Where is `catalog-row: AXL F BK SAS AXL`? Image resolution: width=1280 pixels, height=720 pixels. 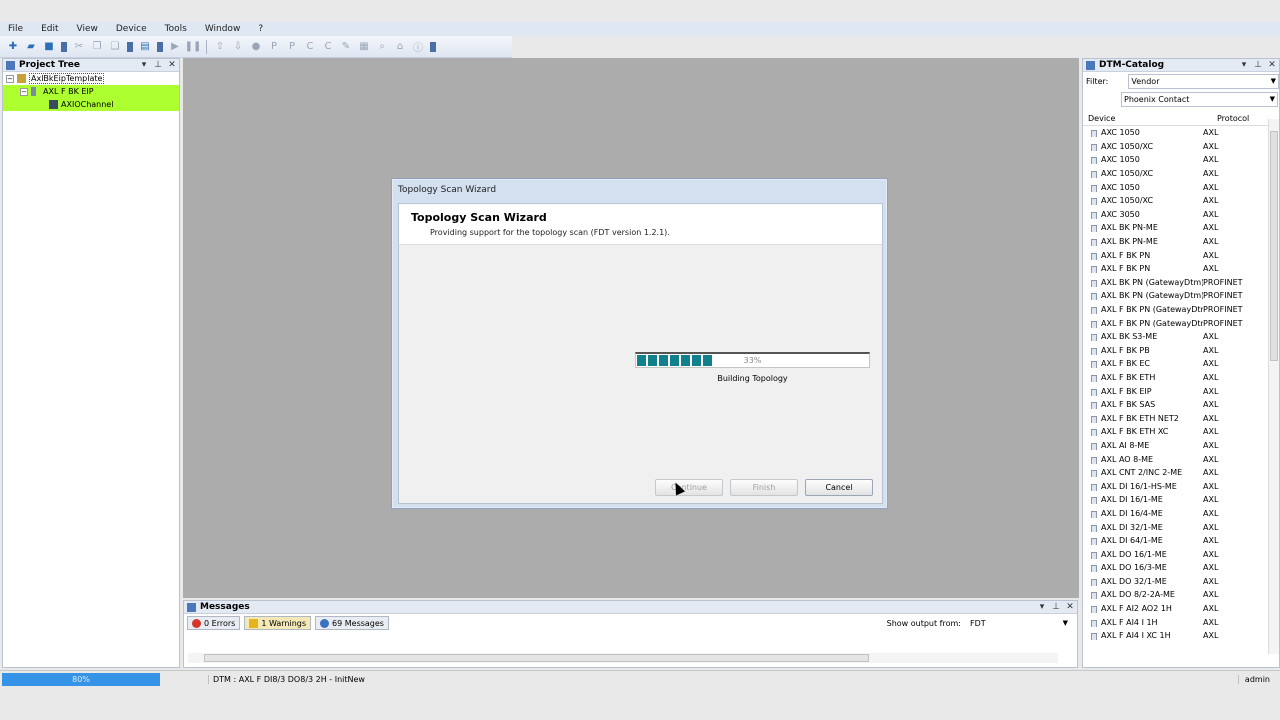 catalog-row: AXL F BK SAS AXL is located at coordinates (1181, 405).